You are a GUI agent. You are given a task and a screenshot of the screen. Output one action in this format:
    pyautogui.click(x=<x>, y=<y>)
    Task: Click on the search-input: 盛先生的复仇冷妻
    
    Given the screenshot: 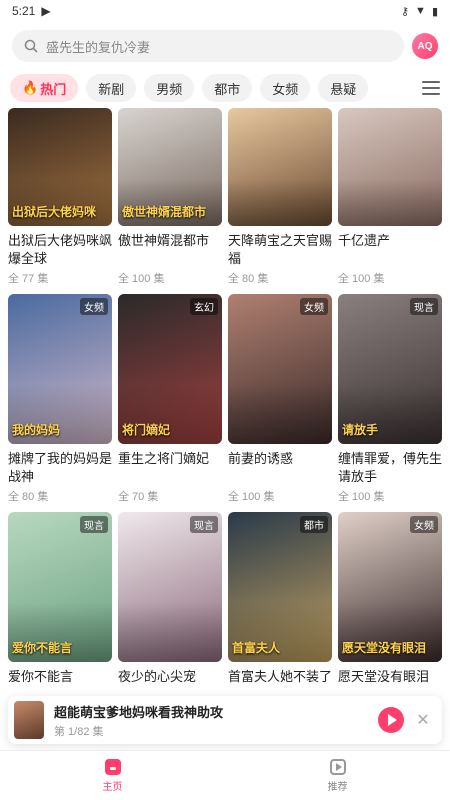 What is the action you would take?
    pyautogui.click(x=208, y=46)
    